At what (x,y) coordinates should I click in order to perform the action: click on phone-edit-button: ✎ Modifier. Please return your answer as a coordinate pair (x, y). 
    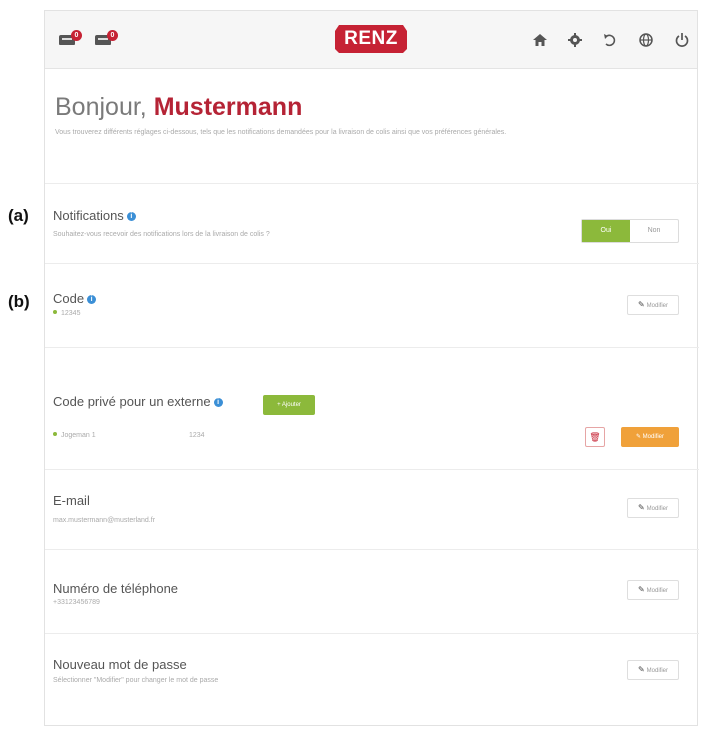
    Looking at the image, I should click on (653, 590).